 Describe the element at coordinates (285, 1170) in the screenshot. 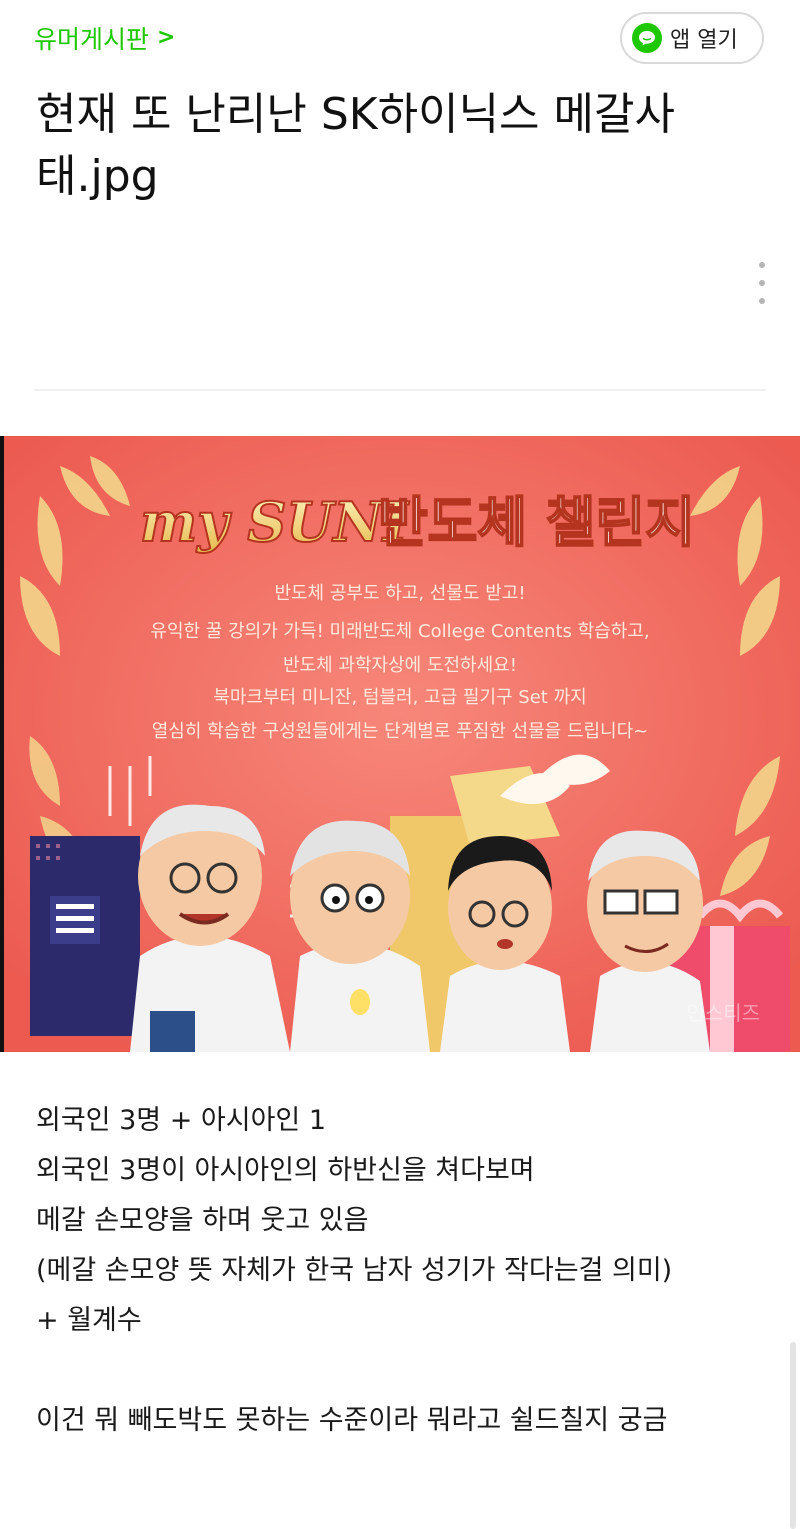

I see `body-line: 외국인 3명이 아시아인의 하반신을 쳐다보며` at that location.